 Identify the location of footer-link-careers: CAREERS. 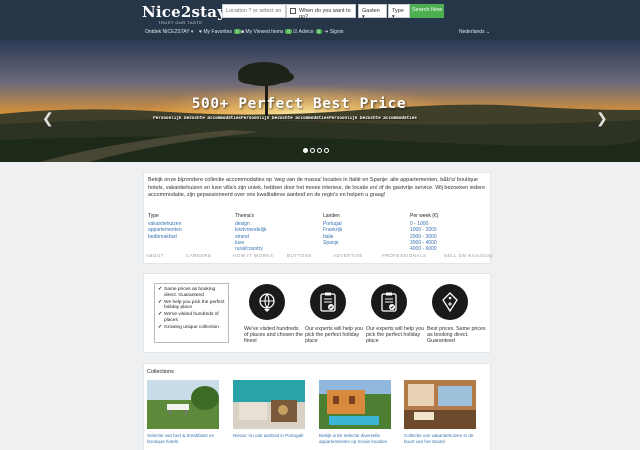
(198, 255).